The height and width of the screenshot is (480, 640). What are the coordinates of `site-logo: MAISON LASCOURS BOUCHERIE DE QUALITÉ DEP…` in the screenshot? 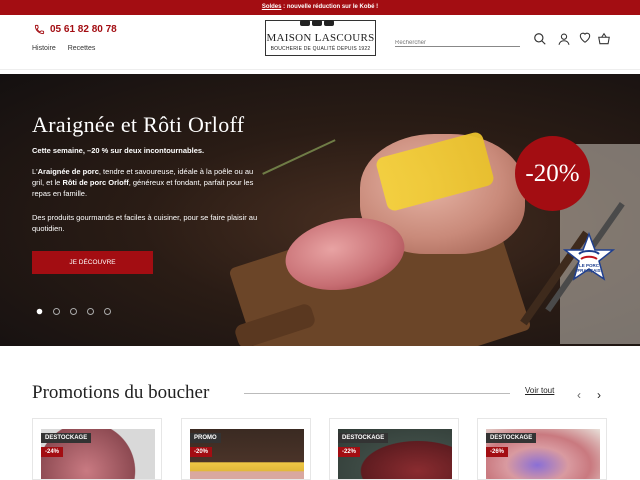 It's located at (320, 38).